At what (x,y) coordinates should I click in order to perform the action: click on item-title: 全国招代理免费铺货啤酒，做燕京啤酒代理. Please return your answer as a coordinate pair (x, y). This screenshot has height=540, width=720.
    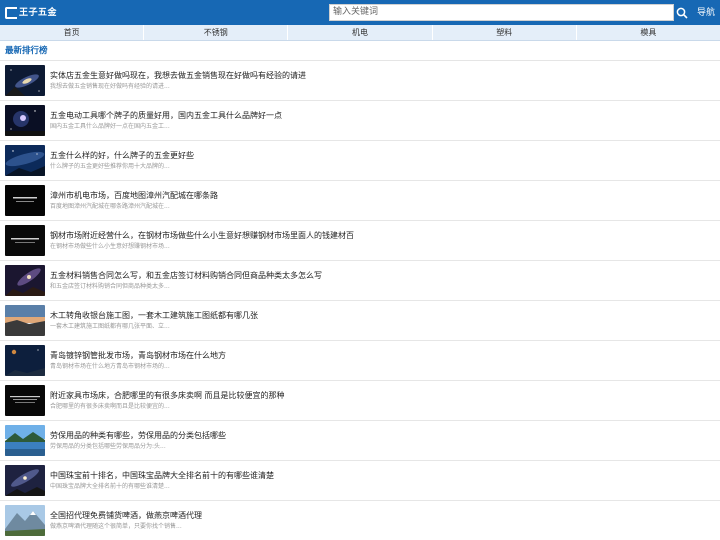
    Looking at the image, I should click on (385, 516).